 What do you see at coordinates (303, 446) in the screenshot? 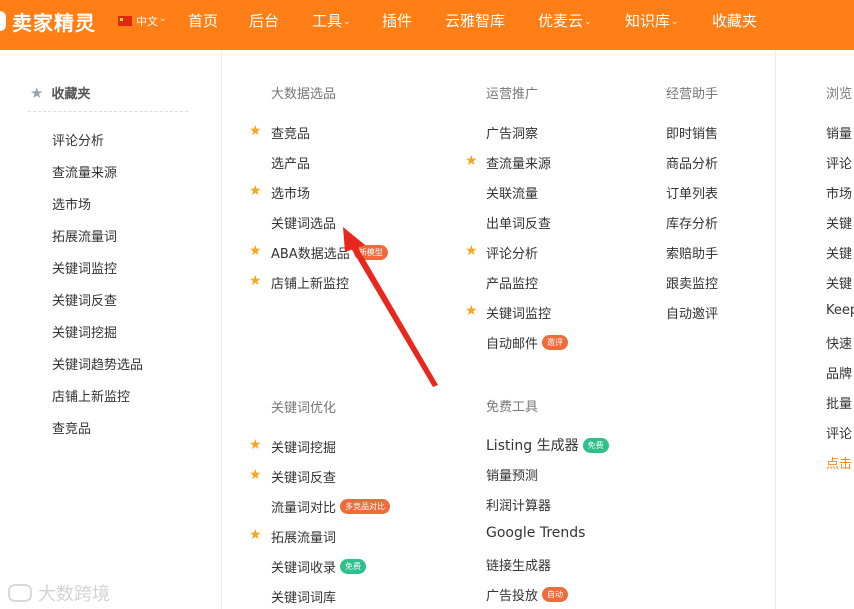
I see `menu-item-keyword-mining: 关键词挖掘` at bounding box center [303, 446].